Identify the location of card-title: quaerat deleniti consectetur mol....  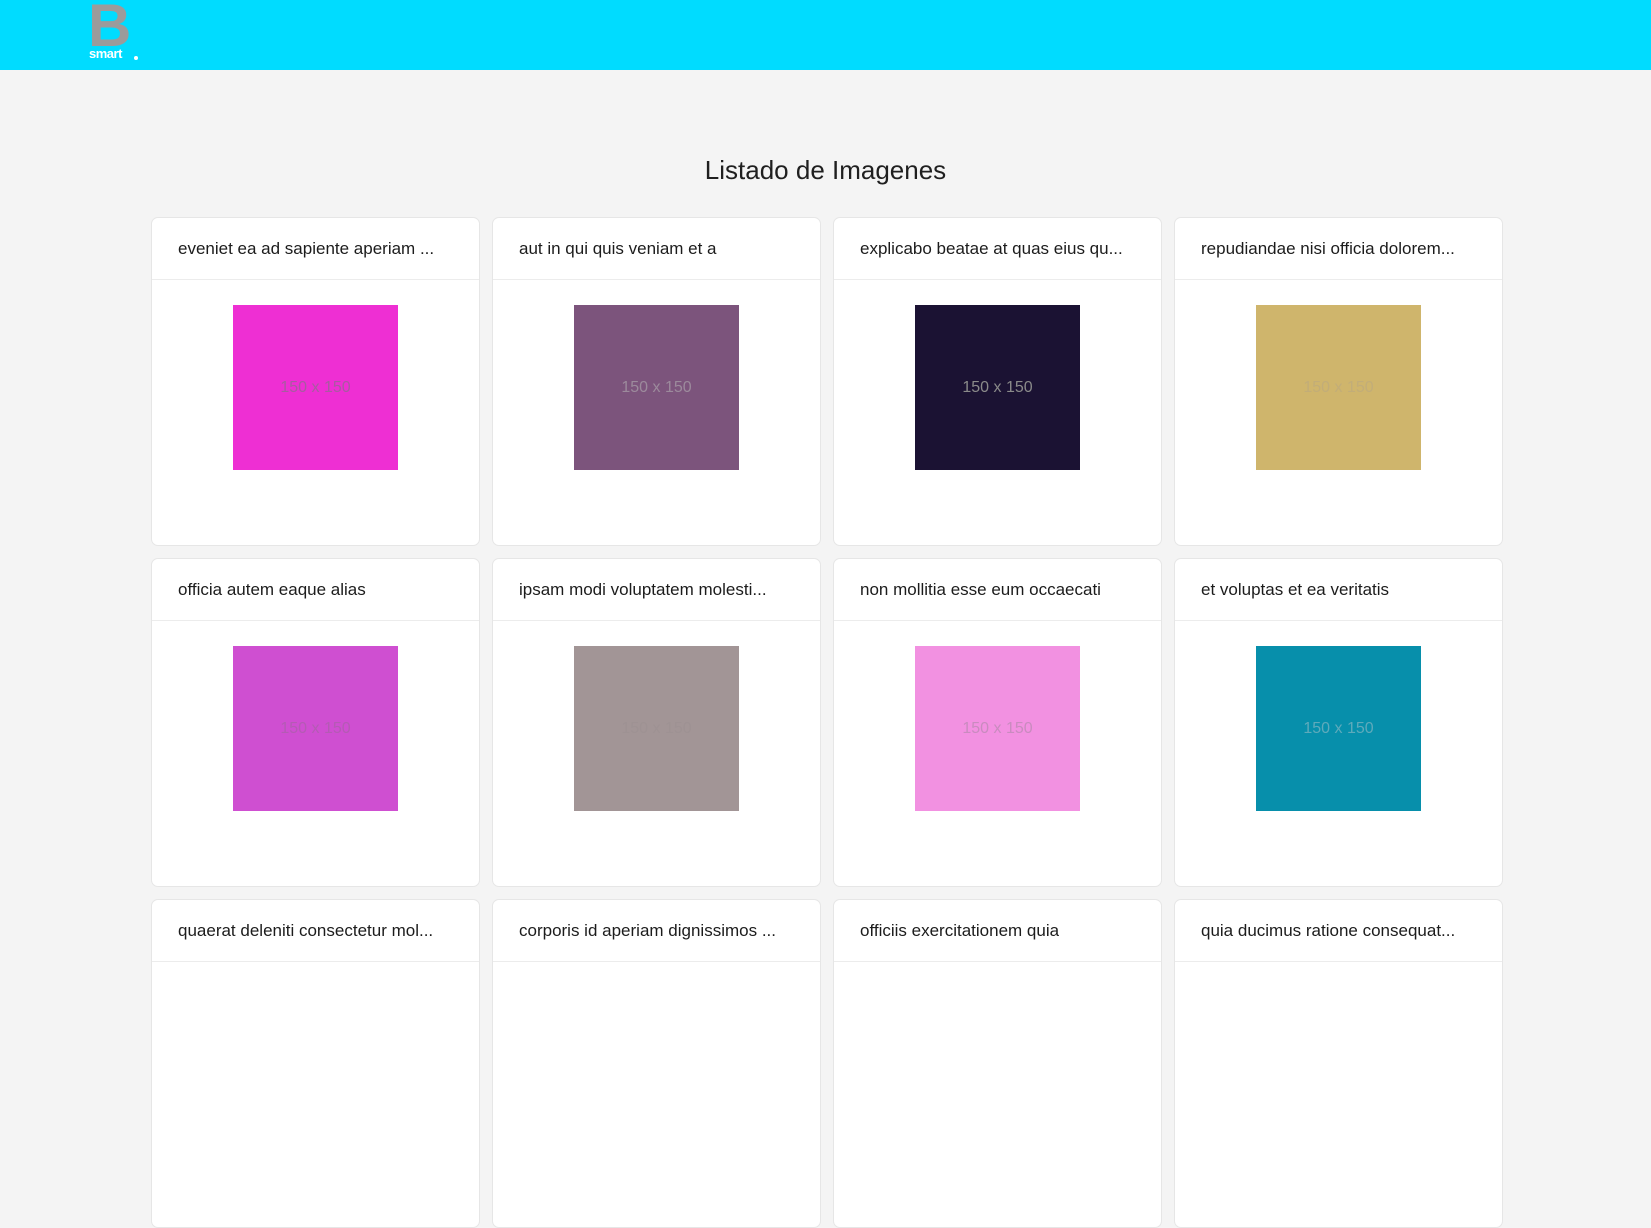
(306, 930).